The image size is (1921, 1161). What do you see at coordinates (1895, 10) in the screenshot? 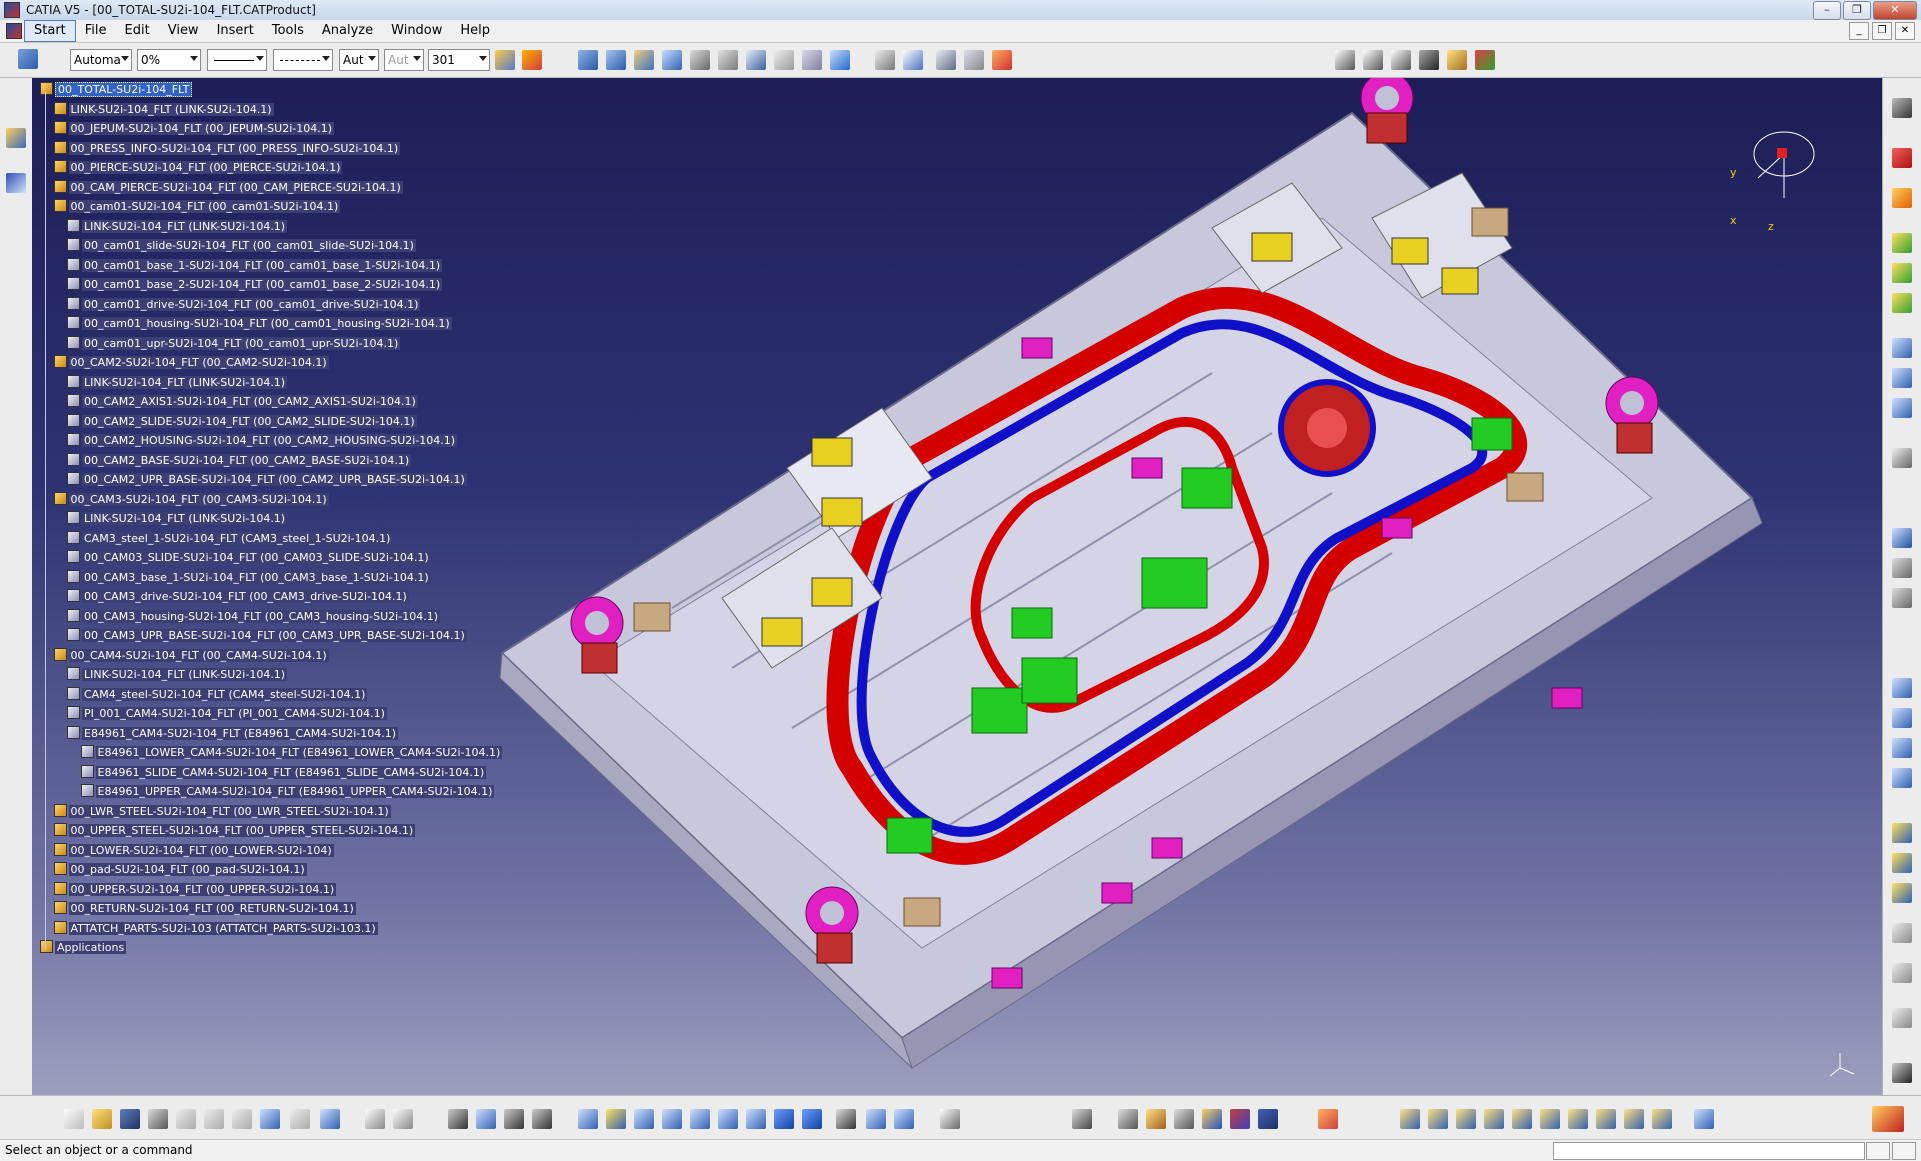
I see `close-button: ✕` at bounding box center [1895, 10].